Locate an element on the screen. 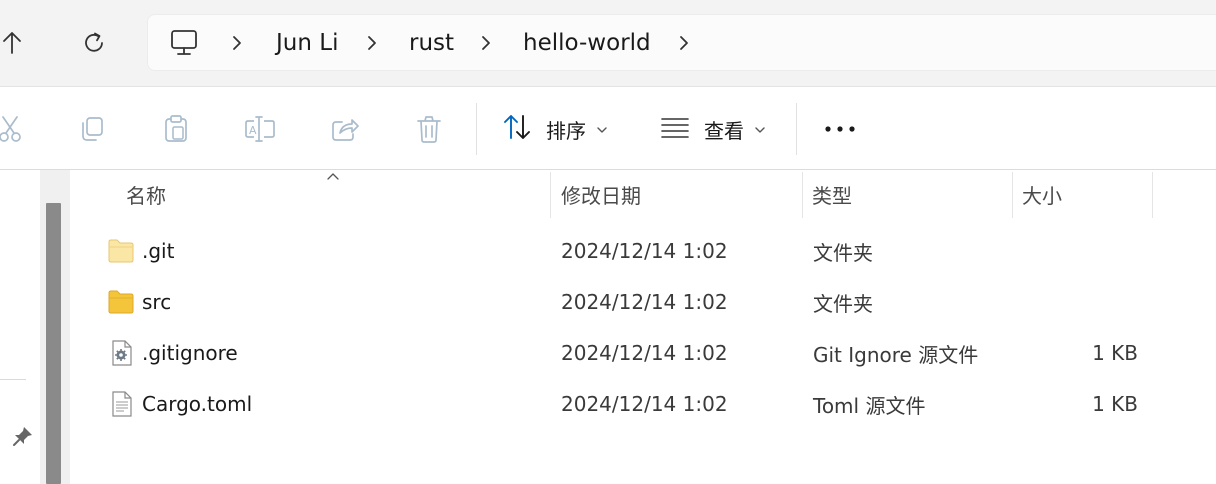  column-header-label: 修改日期 is located at coordinates (601, 195).